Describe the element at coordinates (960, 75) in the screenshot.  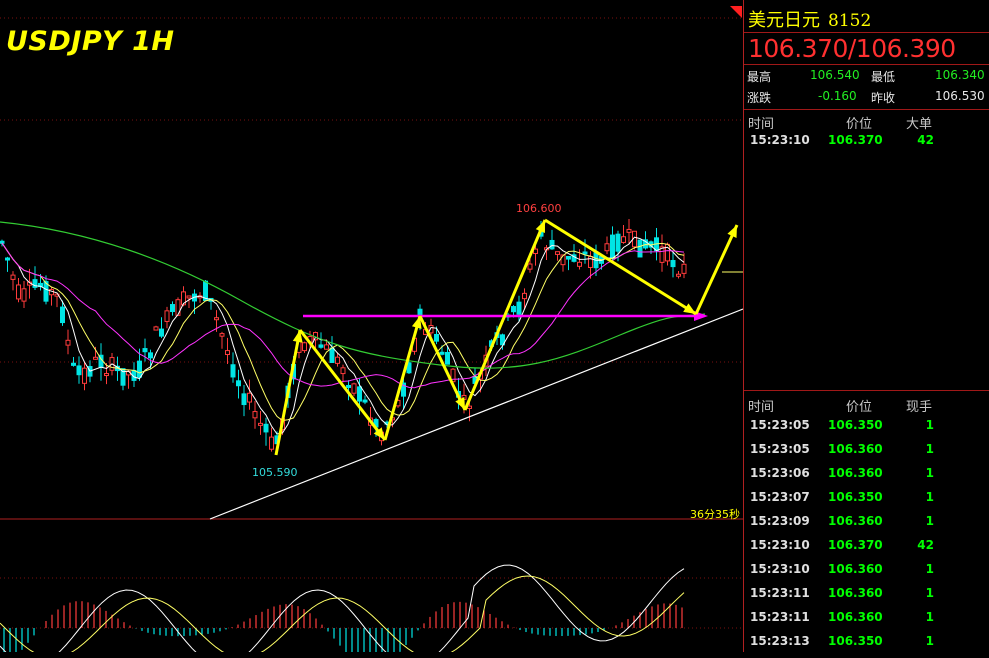
I see `low-value: 106.340` at that location.